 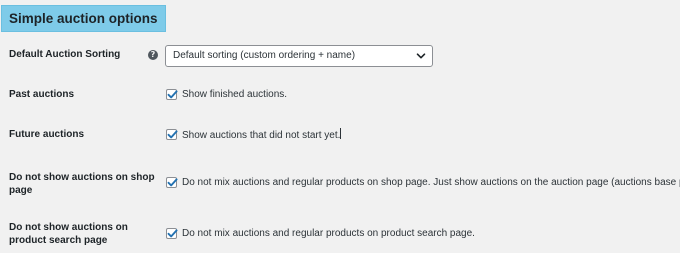 I want to click on future-auctions-checkbox, so click(x=172, y=134).